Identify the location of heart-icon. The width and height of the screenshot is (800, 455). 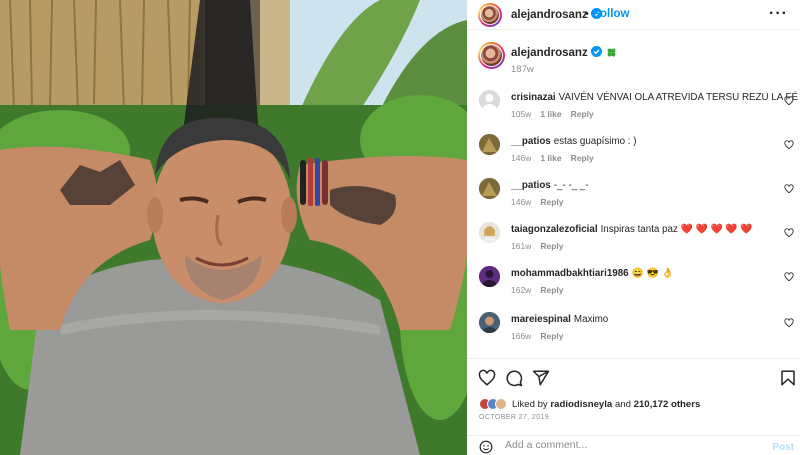
(487, 378).